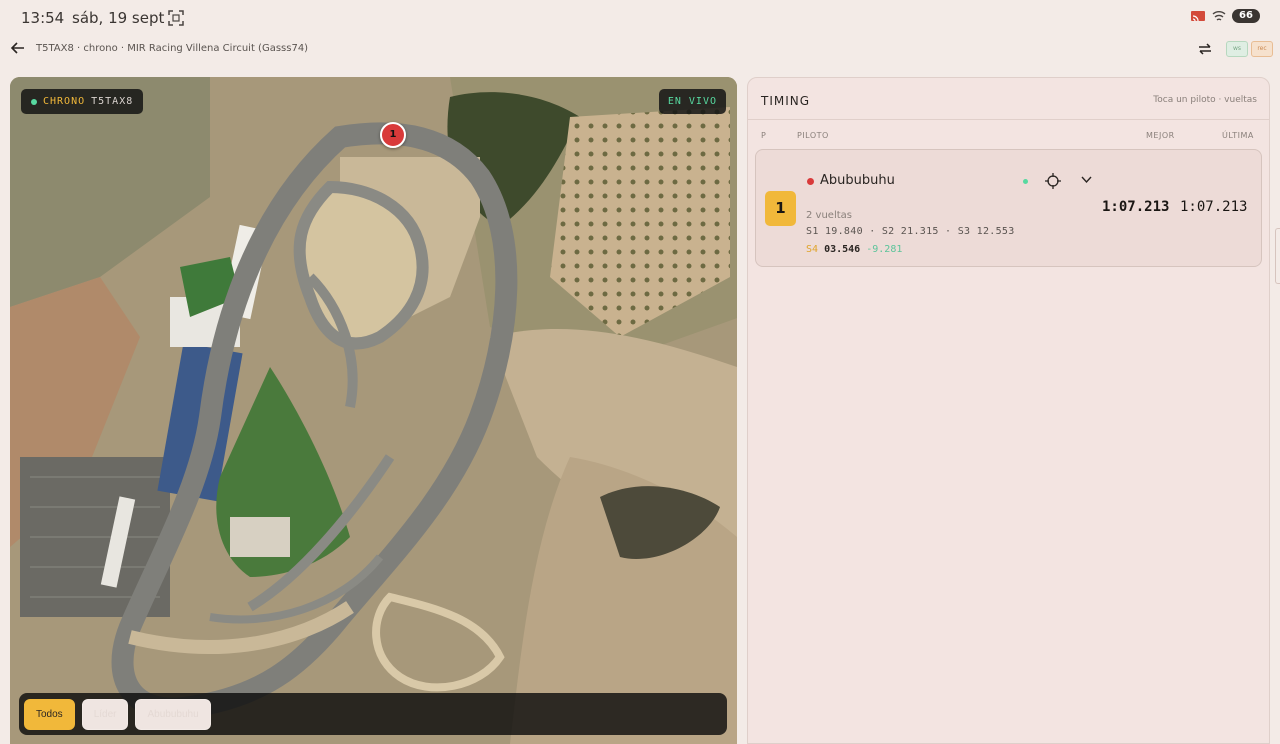 This screenshot has width=1280, height=744. What do you see at coordinates (1198, 16) in the screenshot?
I see `cast-icon` at bounding box center [1198, 16].